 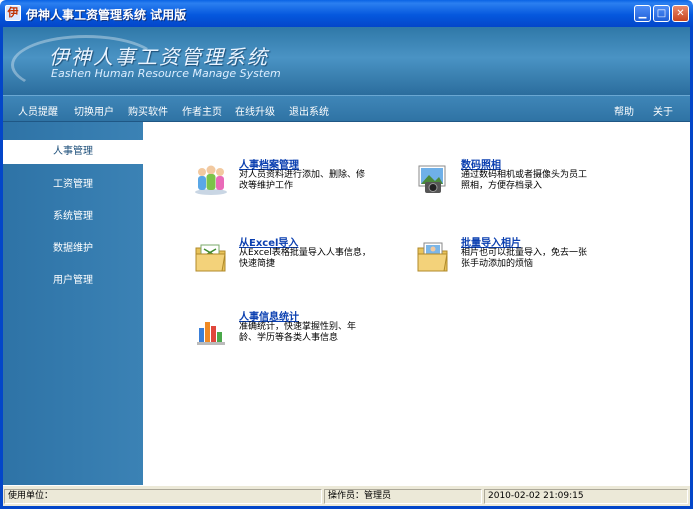 What do you see at coordinates (73, 303) in the screenshot?
I see `sidebar: 人事管理 工资管理 系统管理 数据维护 用户管理` at bounding box center [73, 303].